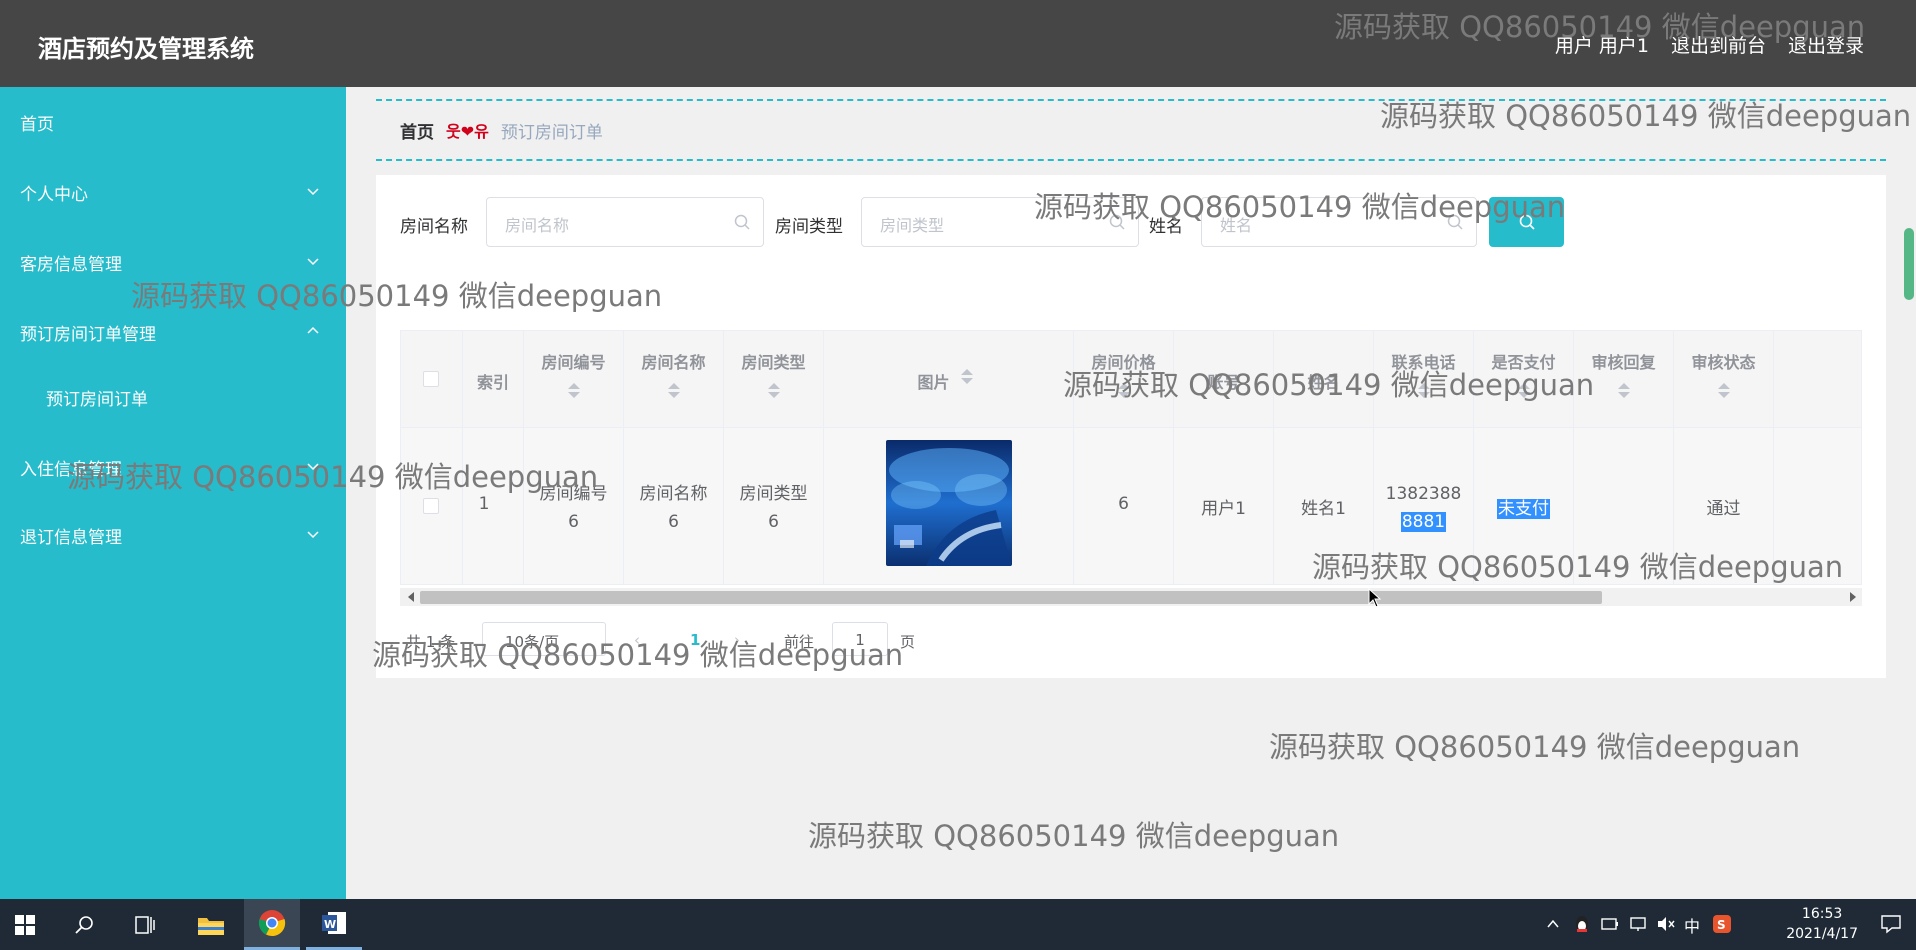  Describe the element at coordinates (173, 467) in the screenshot. I see `sidebar-item-checkin-management: 入住信息管理` at that location.